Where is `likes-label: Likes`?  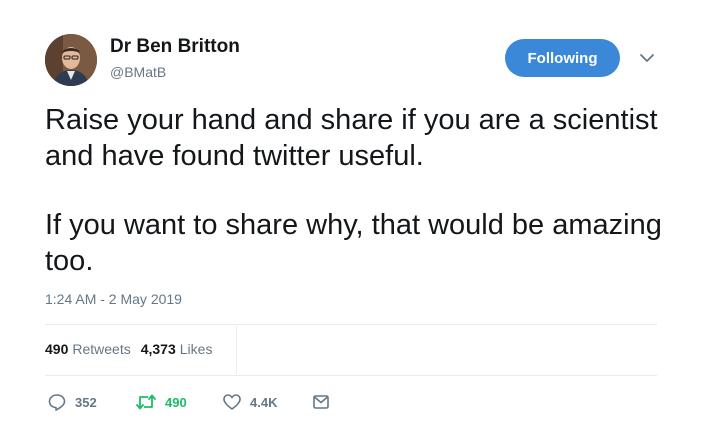
likes-label: Likes is located at coordinates (196, 349).